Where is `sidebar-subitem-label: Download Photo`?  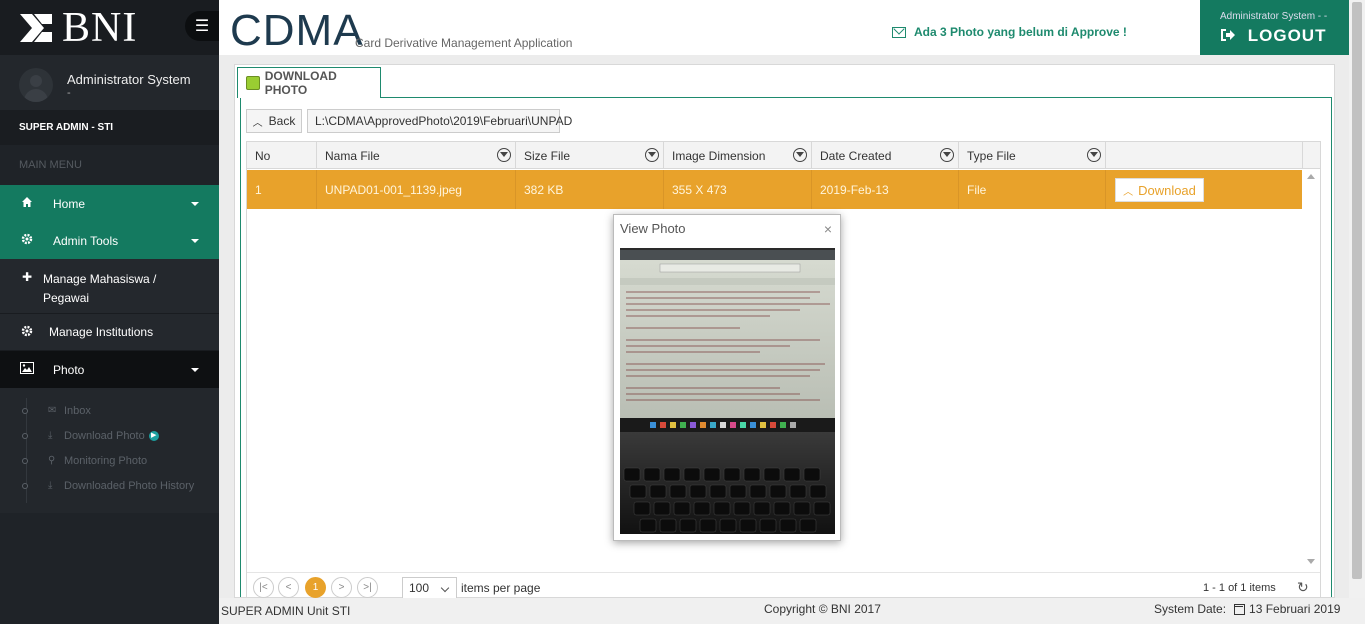
sidebar-subitem-label: Download Photo is located at coordinates (104, 435).